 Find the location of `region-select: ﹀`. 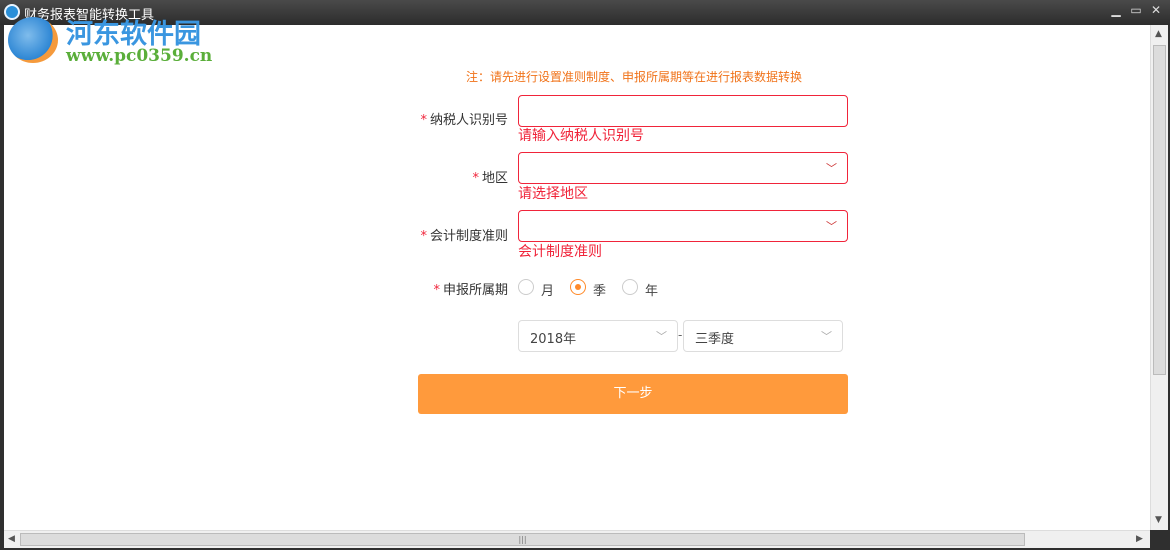

region-select: ﹀ is located at coordinates (683, 168).